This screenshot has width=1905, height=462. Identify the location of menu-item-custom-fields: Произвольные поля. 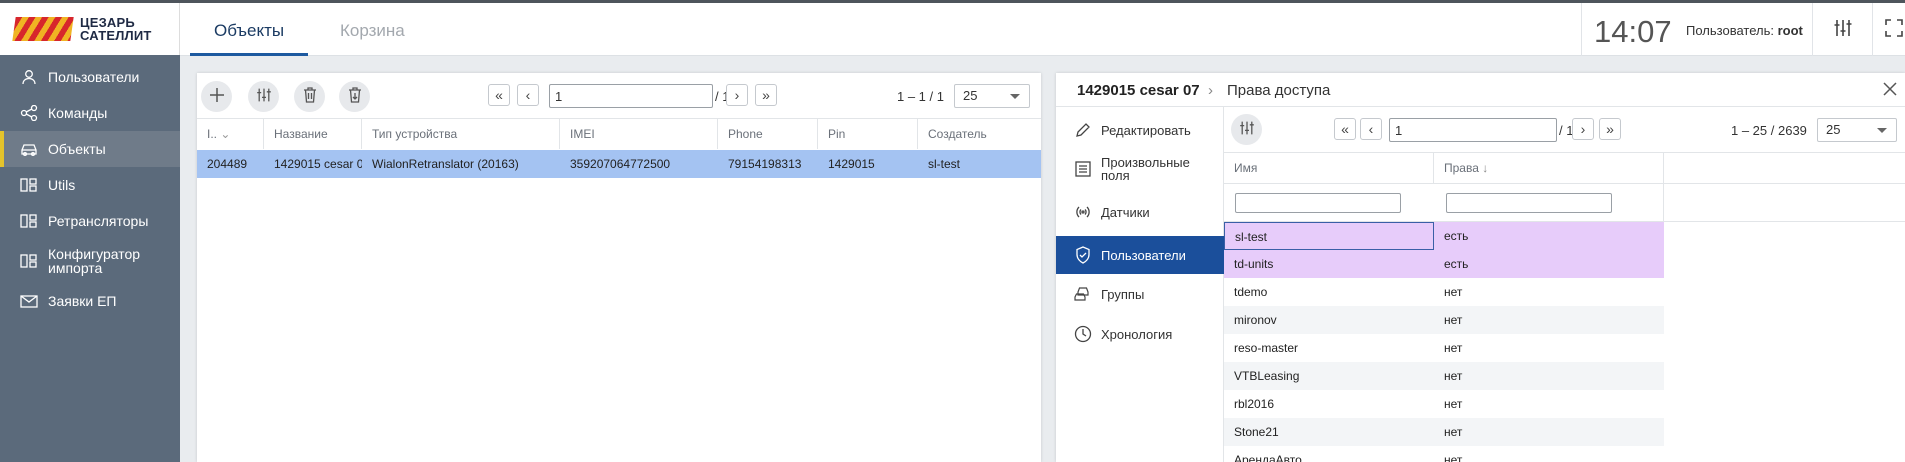
(1140, 169).